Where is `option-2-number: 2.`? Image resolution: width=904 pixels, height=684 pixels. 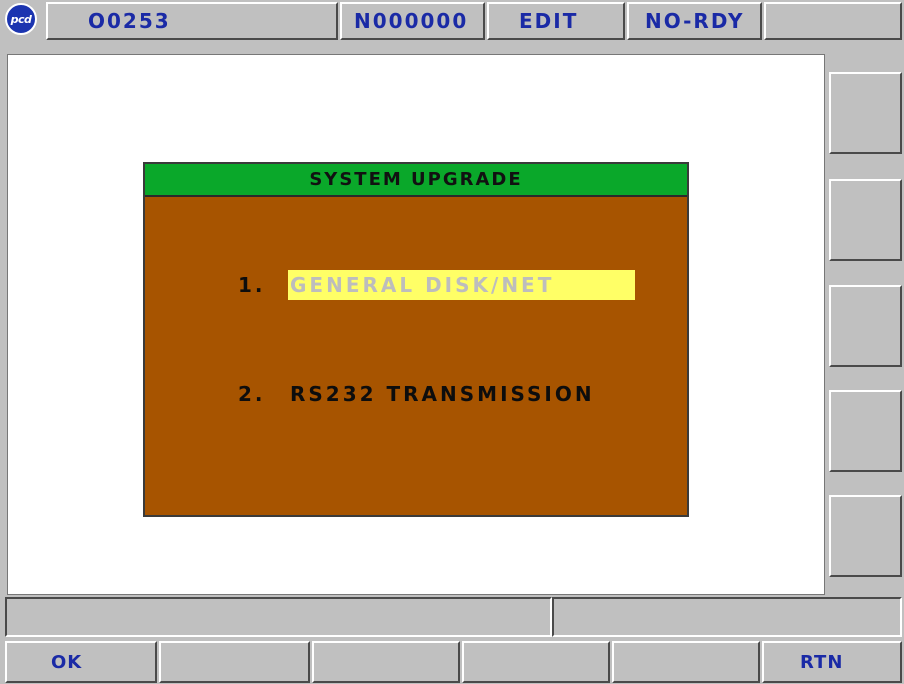
option-2-number: 2. is located at coordinates (252, 394).